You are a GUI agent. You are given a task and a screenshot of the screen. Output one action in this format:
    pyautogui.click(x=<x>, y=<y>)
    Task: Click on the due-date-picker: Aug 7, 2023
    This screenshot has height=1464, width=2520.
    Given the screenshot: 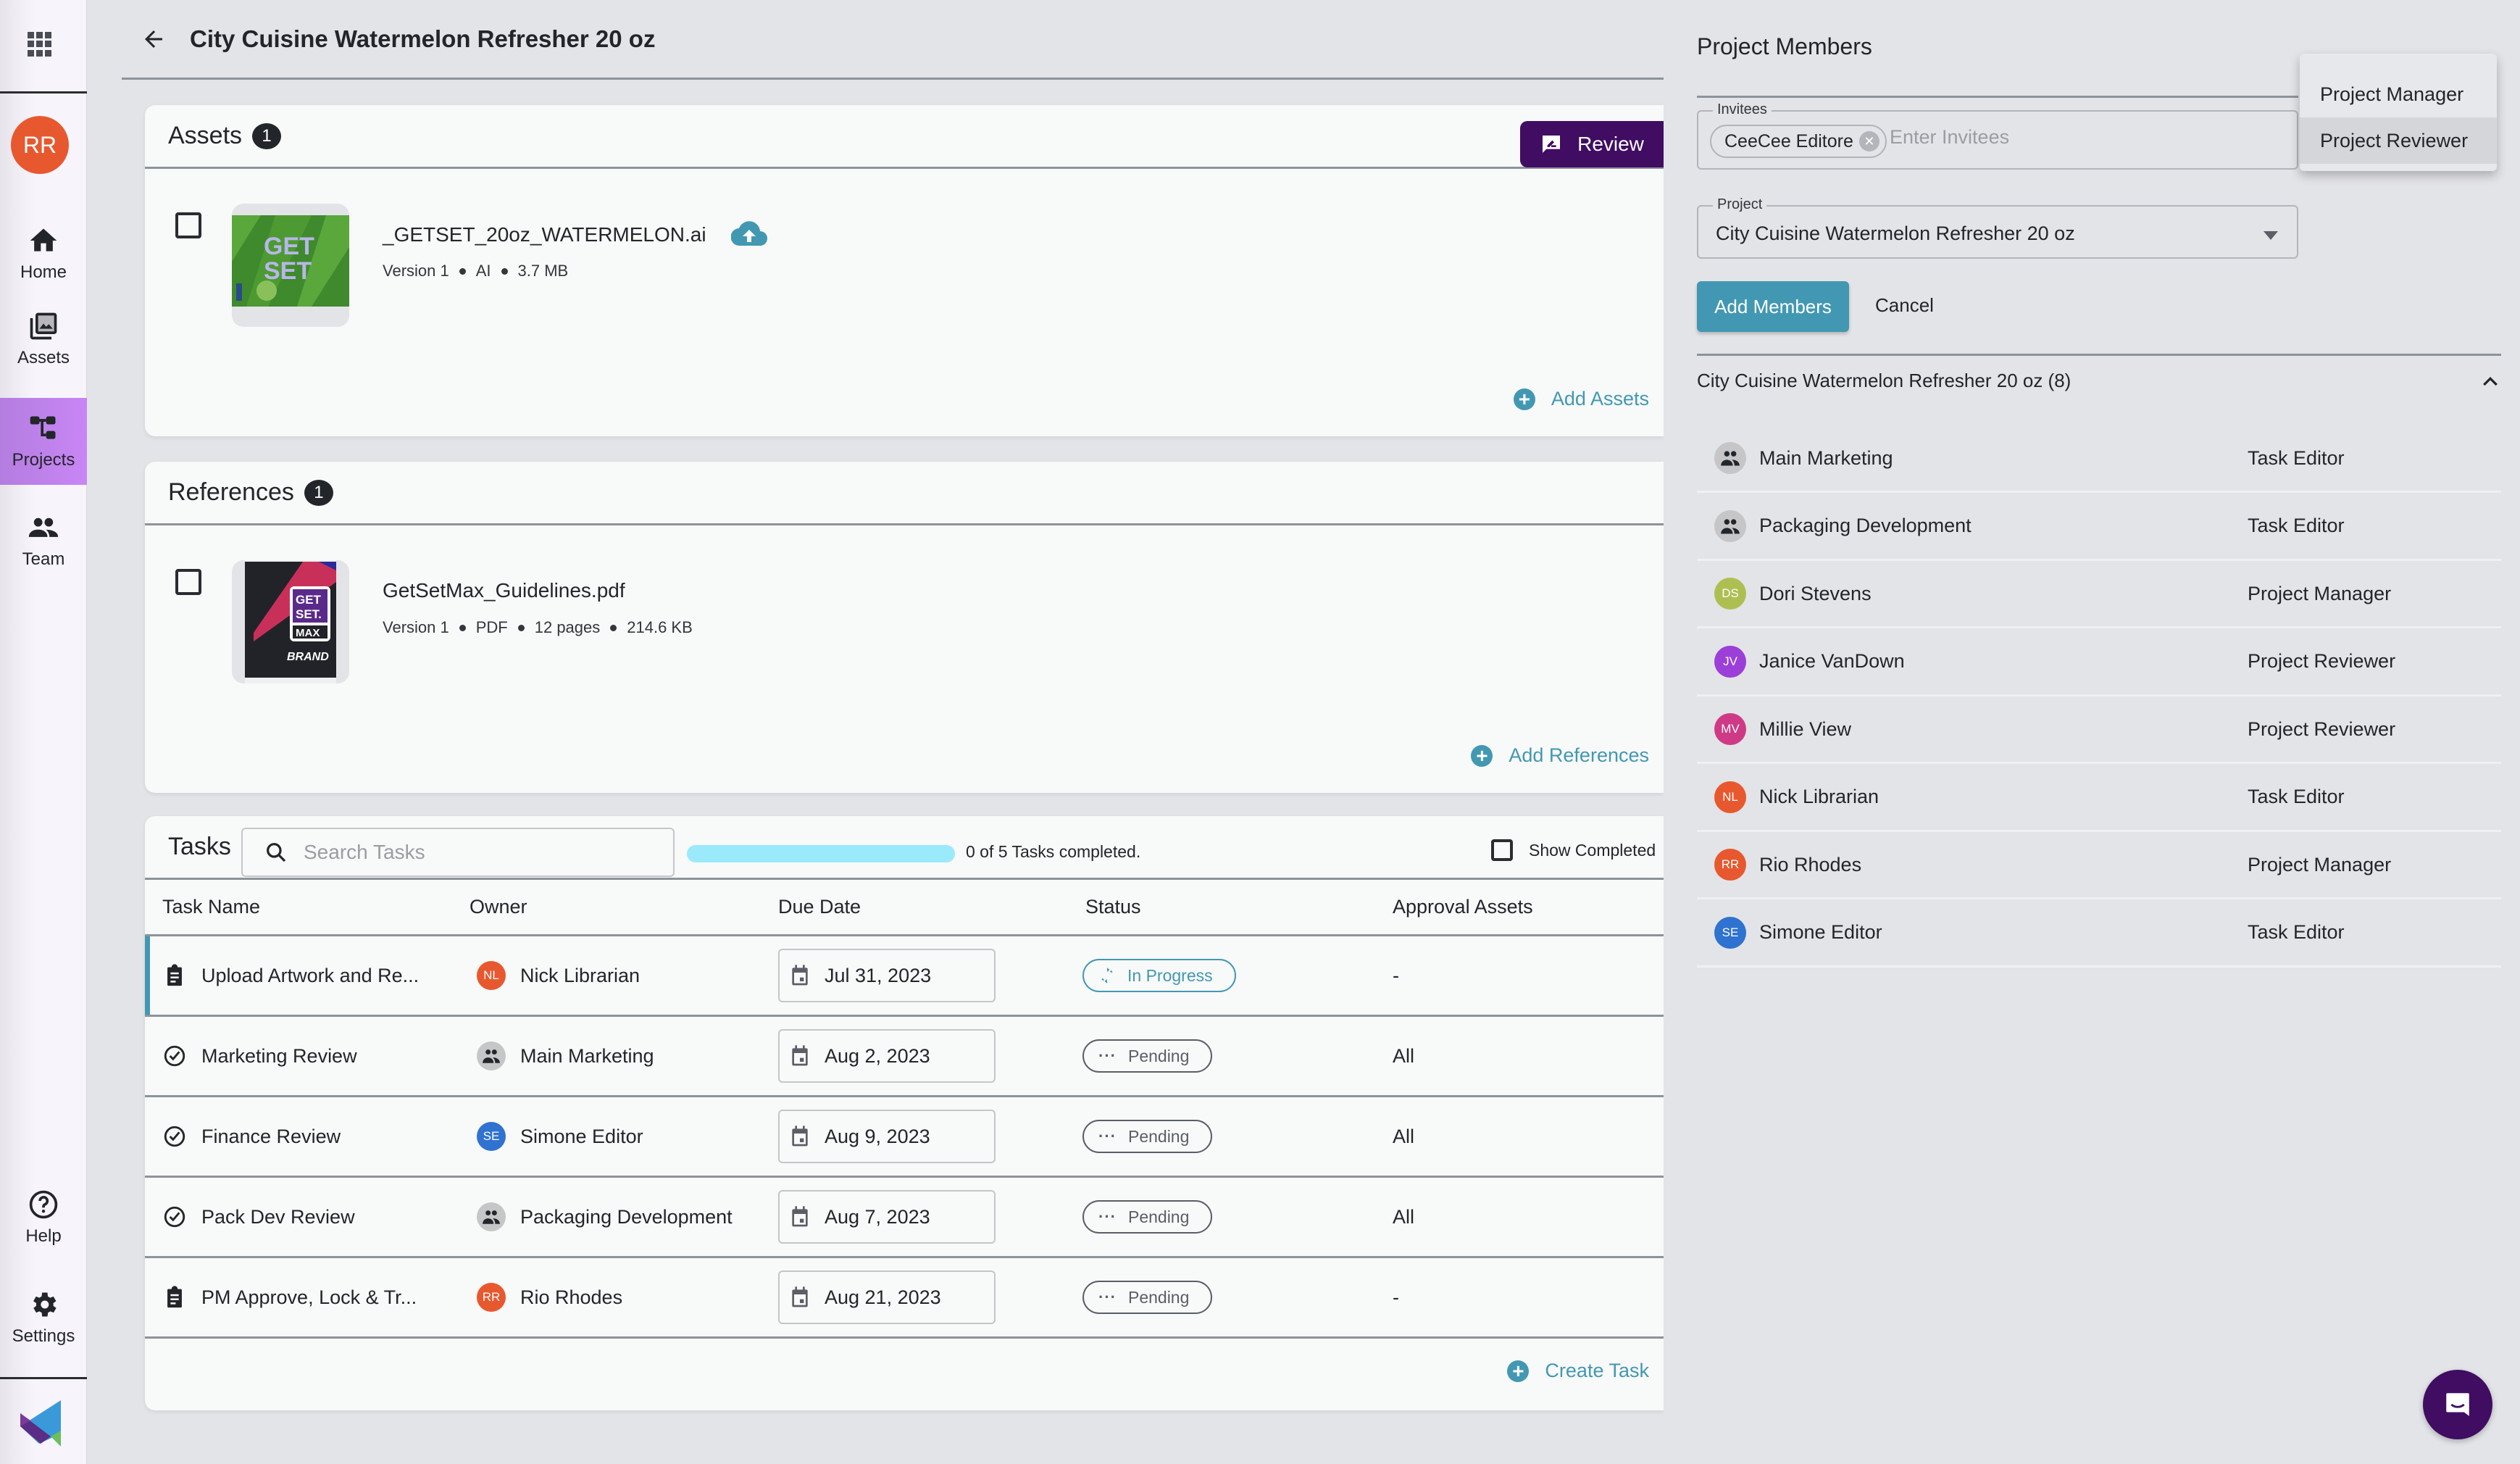 What is the action you would take?
    pyautogui.click(x=887, y=1217)
    